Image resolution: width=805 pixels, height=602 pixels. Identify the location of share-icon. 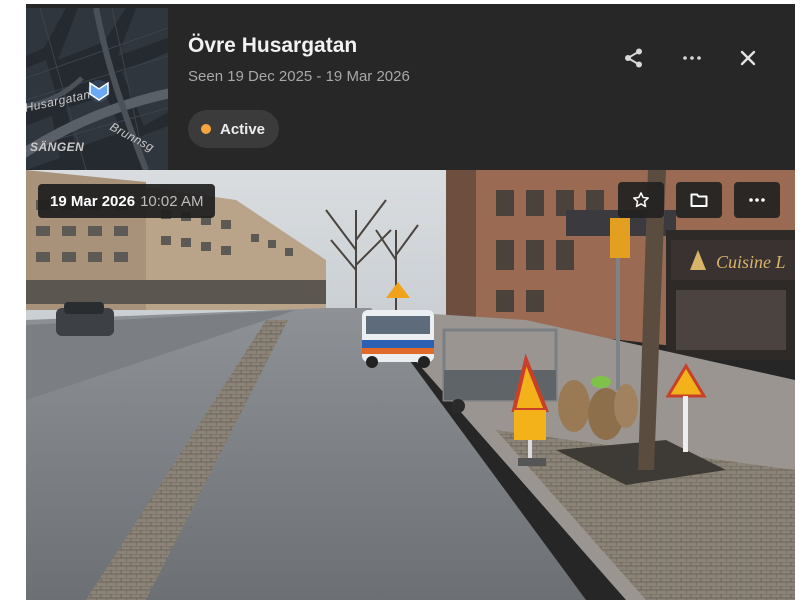
(633, 58).